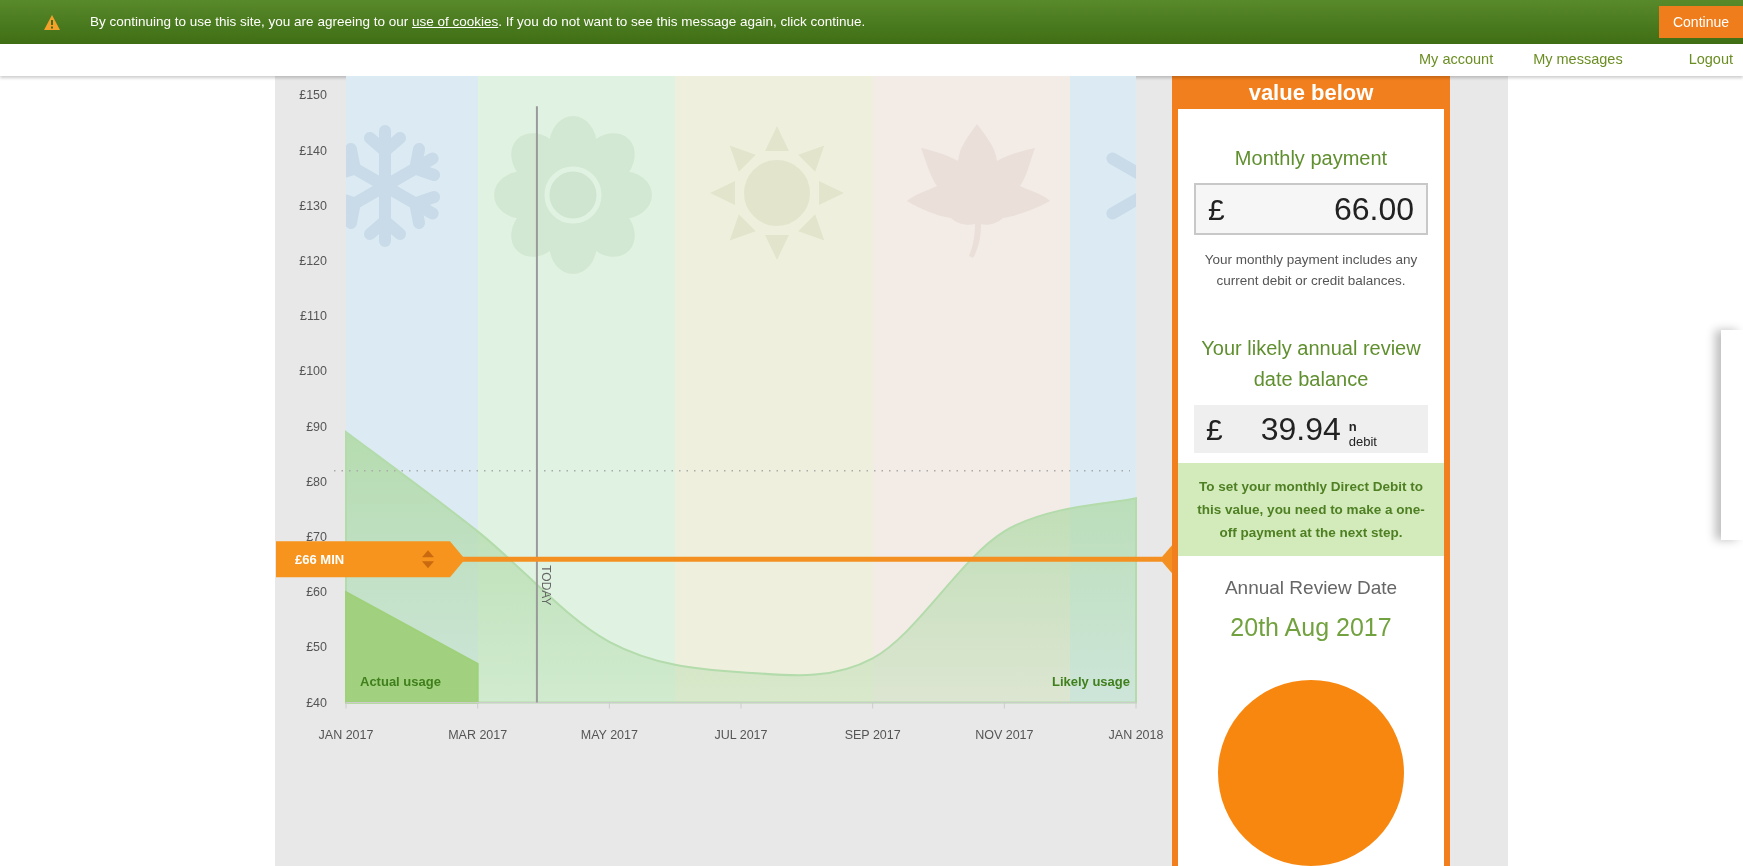 Image resolution: width=1743 pixels, height=866 pixels. What do you see at coordinates (1710, 60) in the screenshot?
I see `nav-link: Logout` at bounding box center [1710, 60].